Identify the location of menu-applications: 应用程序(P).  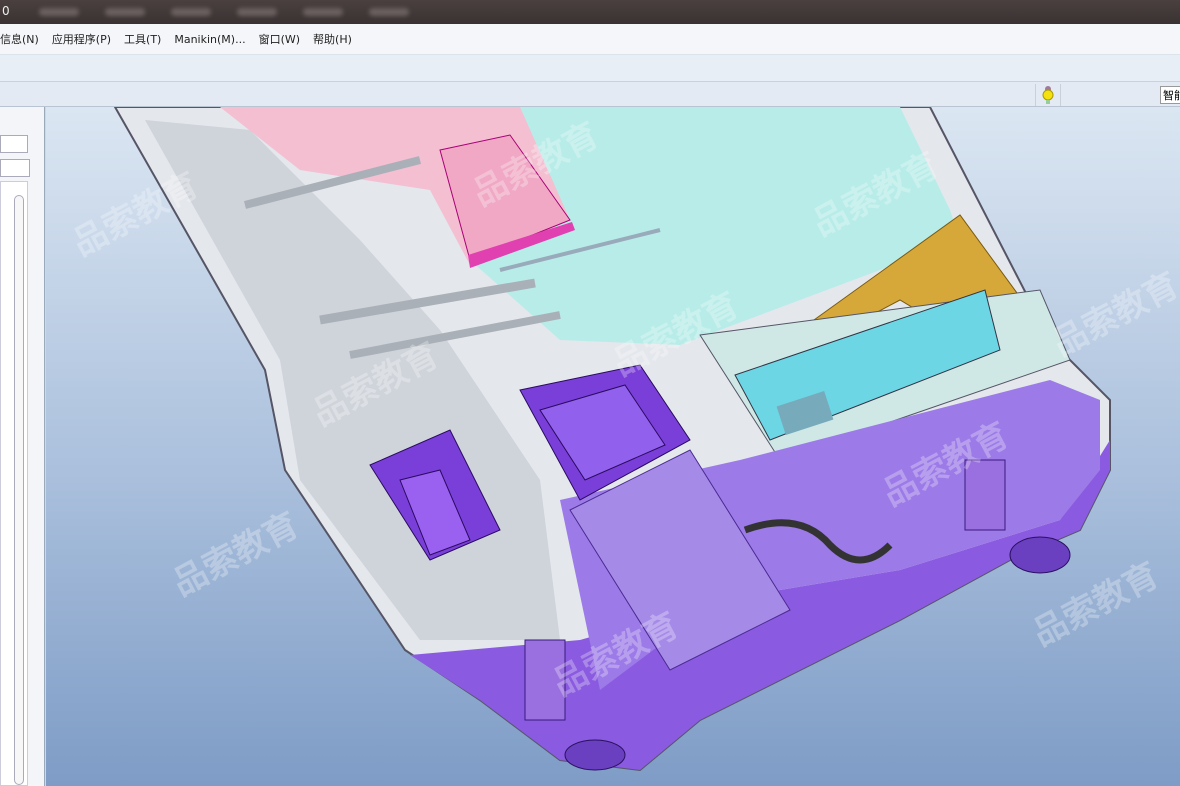
(81, 39).